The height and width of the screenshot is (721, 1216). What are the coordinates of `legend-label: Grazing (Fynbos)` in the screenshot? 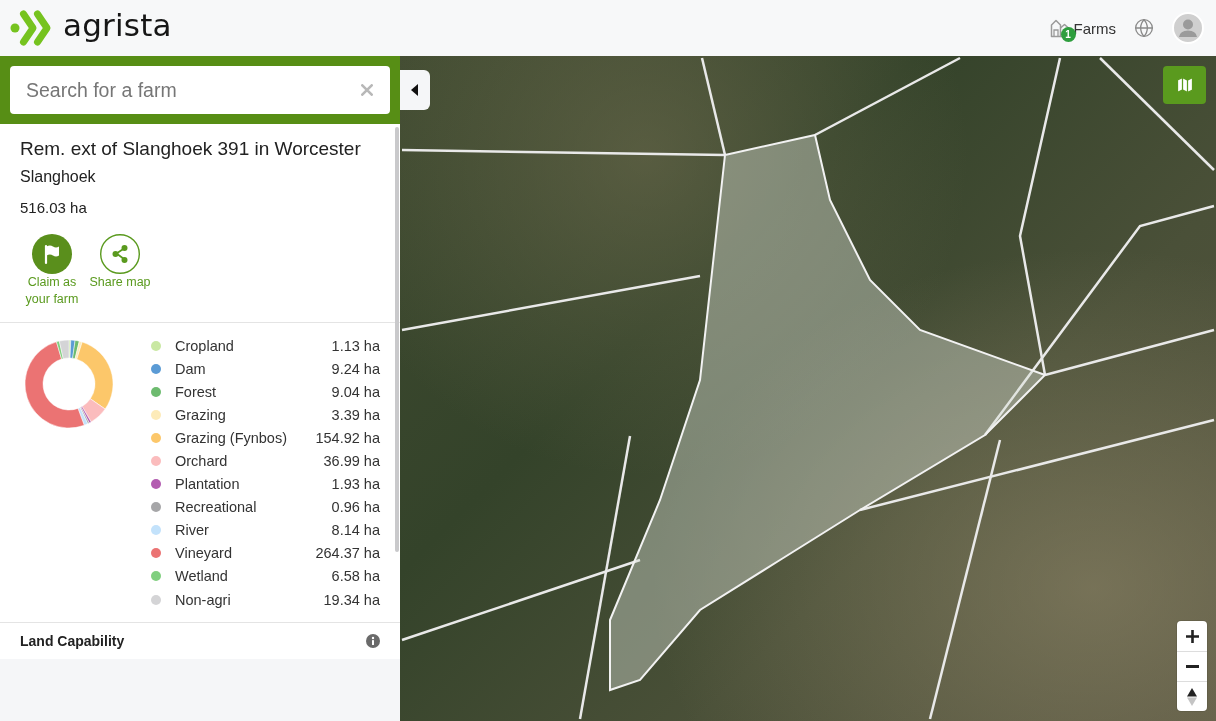 It's located at (231, 437).